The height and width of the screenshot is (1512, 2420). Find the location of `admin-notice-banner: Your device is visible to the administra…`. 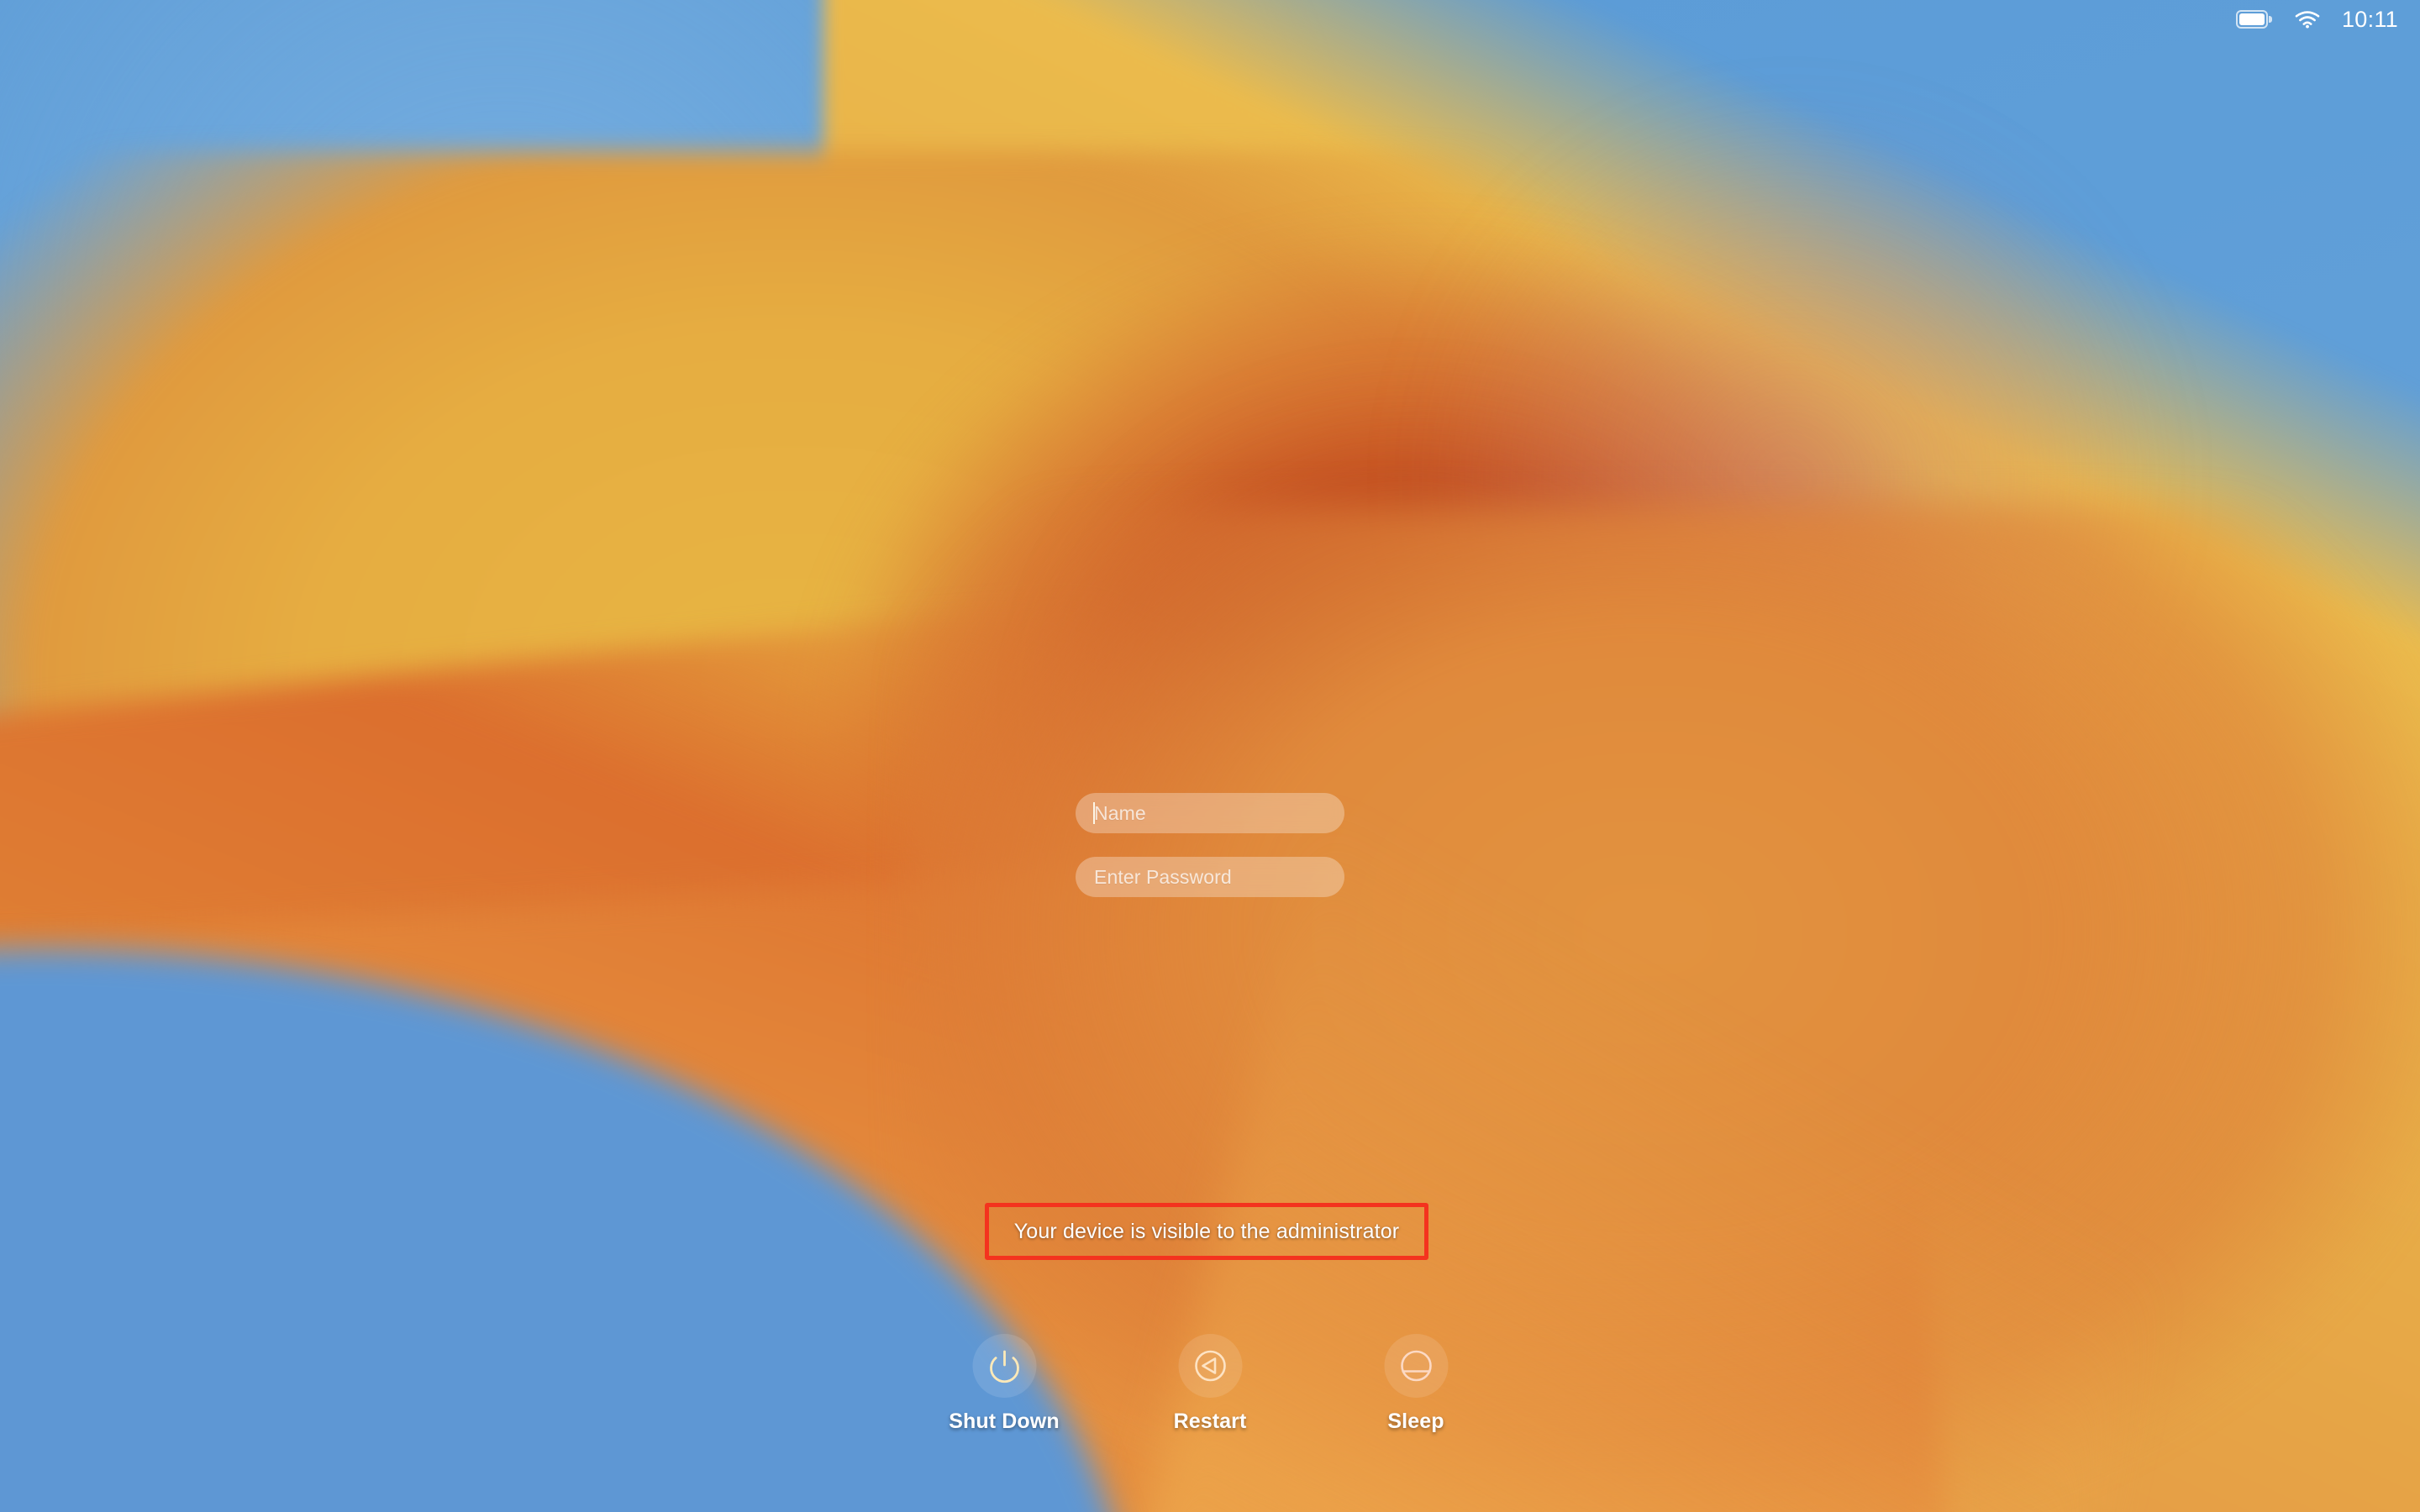

admin-notice-banner: Your device is visible to the administra… is located at coordinates (1206, 1231).